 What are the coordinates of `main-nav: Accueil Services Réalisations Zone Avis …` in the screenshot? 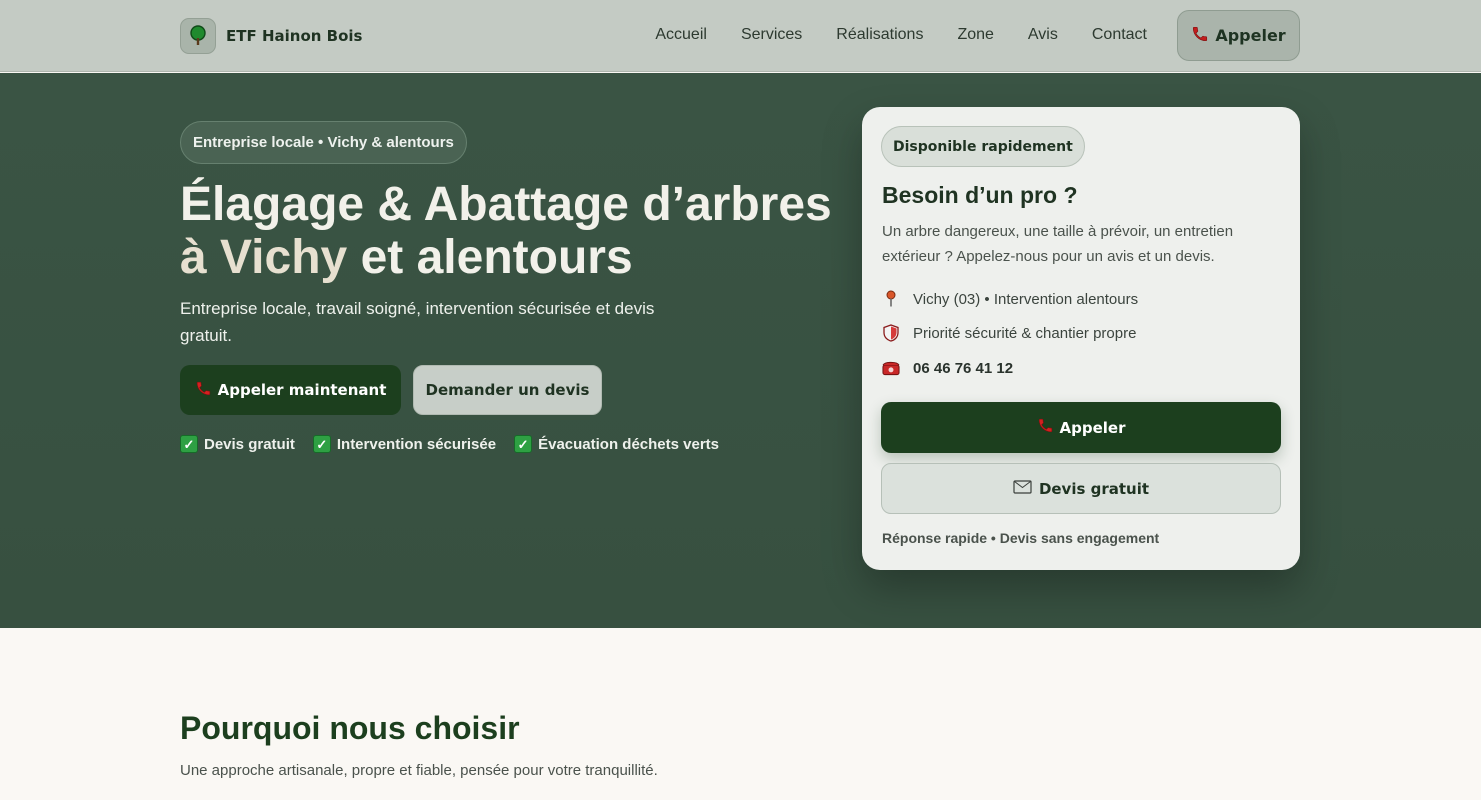 It's located at (901, 35).